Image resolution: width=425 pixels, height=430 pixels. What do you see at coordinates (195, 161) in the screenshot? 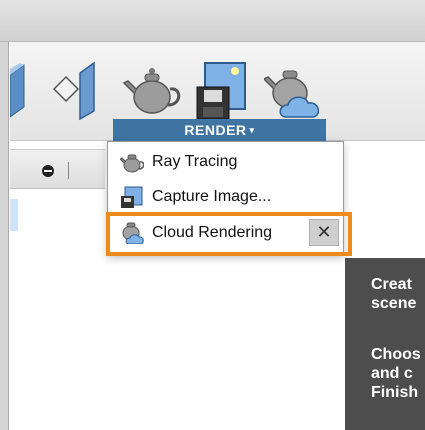
I see `menu-item-label: Ray Tracing` at bounding box center [195, 161].